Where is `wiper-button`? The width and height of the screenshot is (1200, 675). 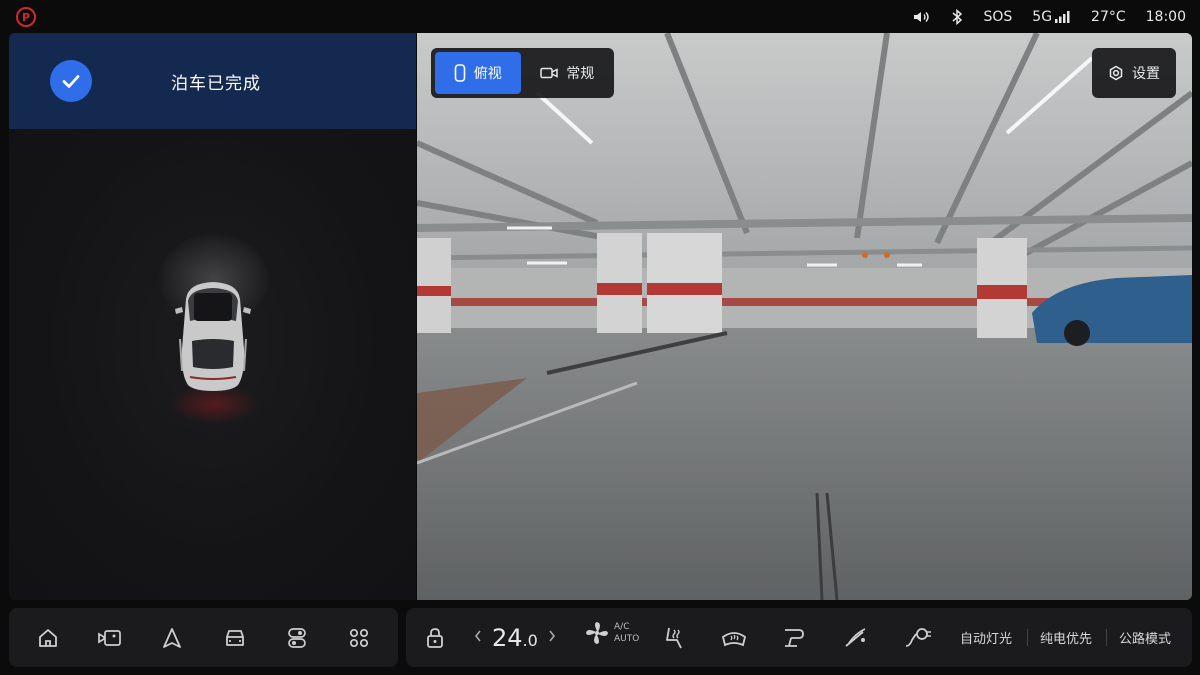 wiper-button is located at coordinates (856, 637).